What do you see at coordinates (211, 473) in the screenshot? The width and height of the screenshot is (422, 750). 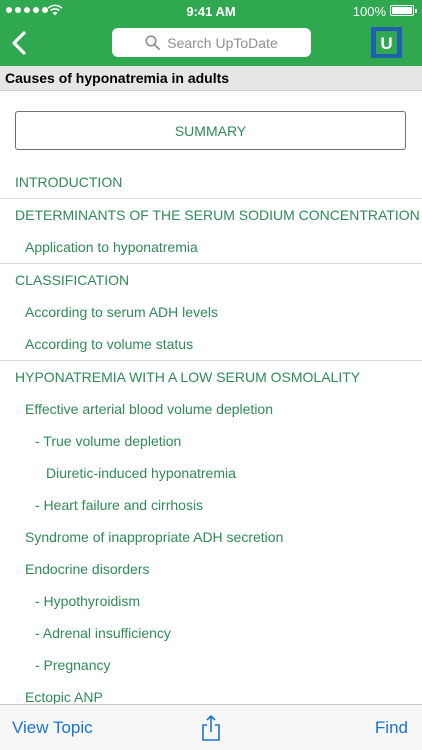 I see `toc-item-diuretic-induced: Diuretic-induced hyponatremia` at bounding box center [211, 473].